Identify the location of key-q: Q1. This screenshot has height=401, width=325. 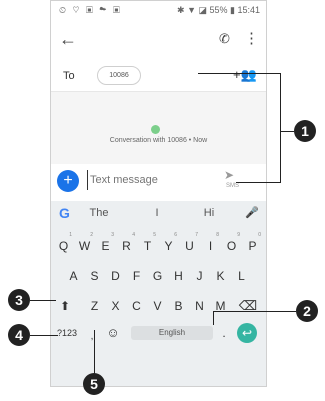
(63, 245).